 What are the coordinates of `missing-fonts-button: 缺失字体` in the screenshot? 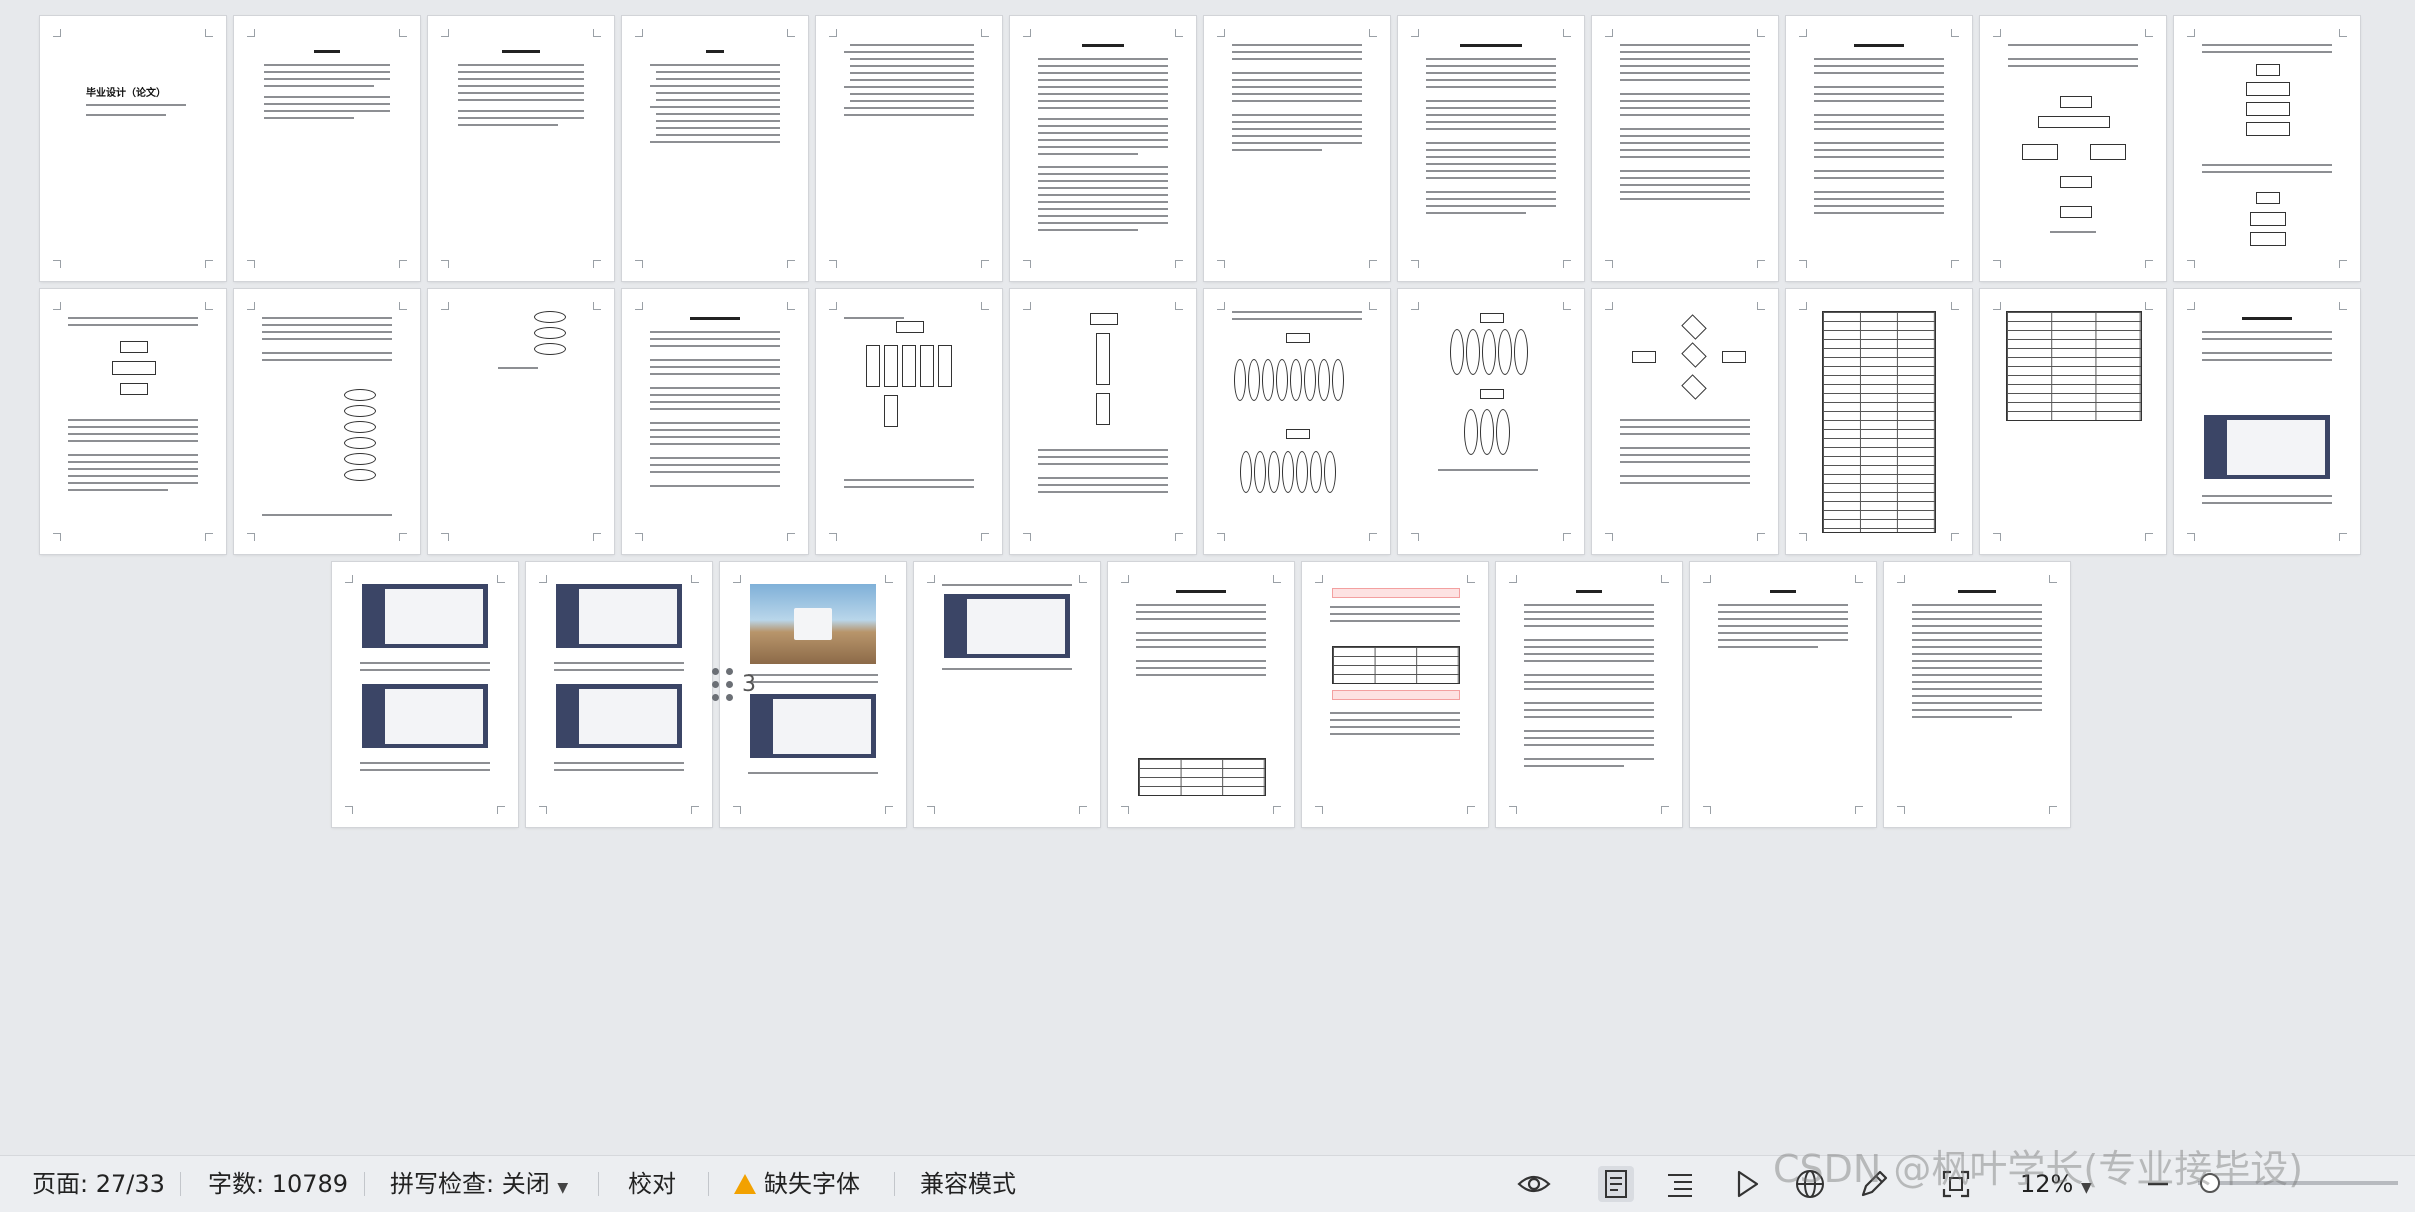 It's located at (797, 1184).